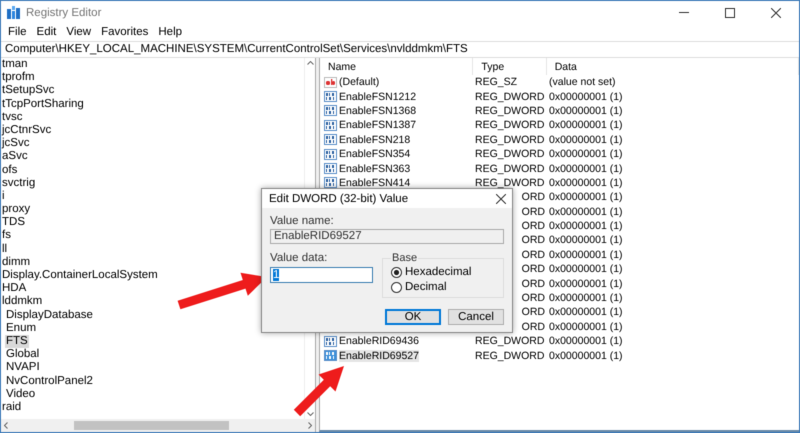 The height and width of the screenshot is (433, 800). What do you see at coordinates (43, 104) in the screenshot?
I see `tree-item: tTcpPortSharing` at bounding box center [43, 104].